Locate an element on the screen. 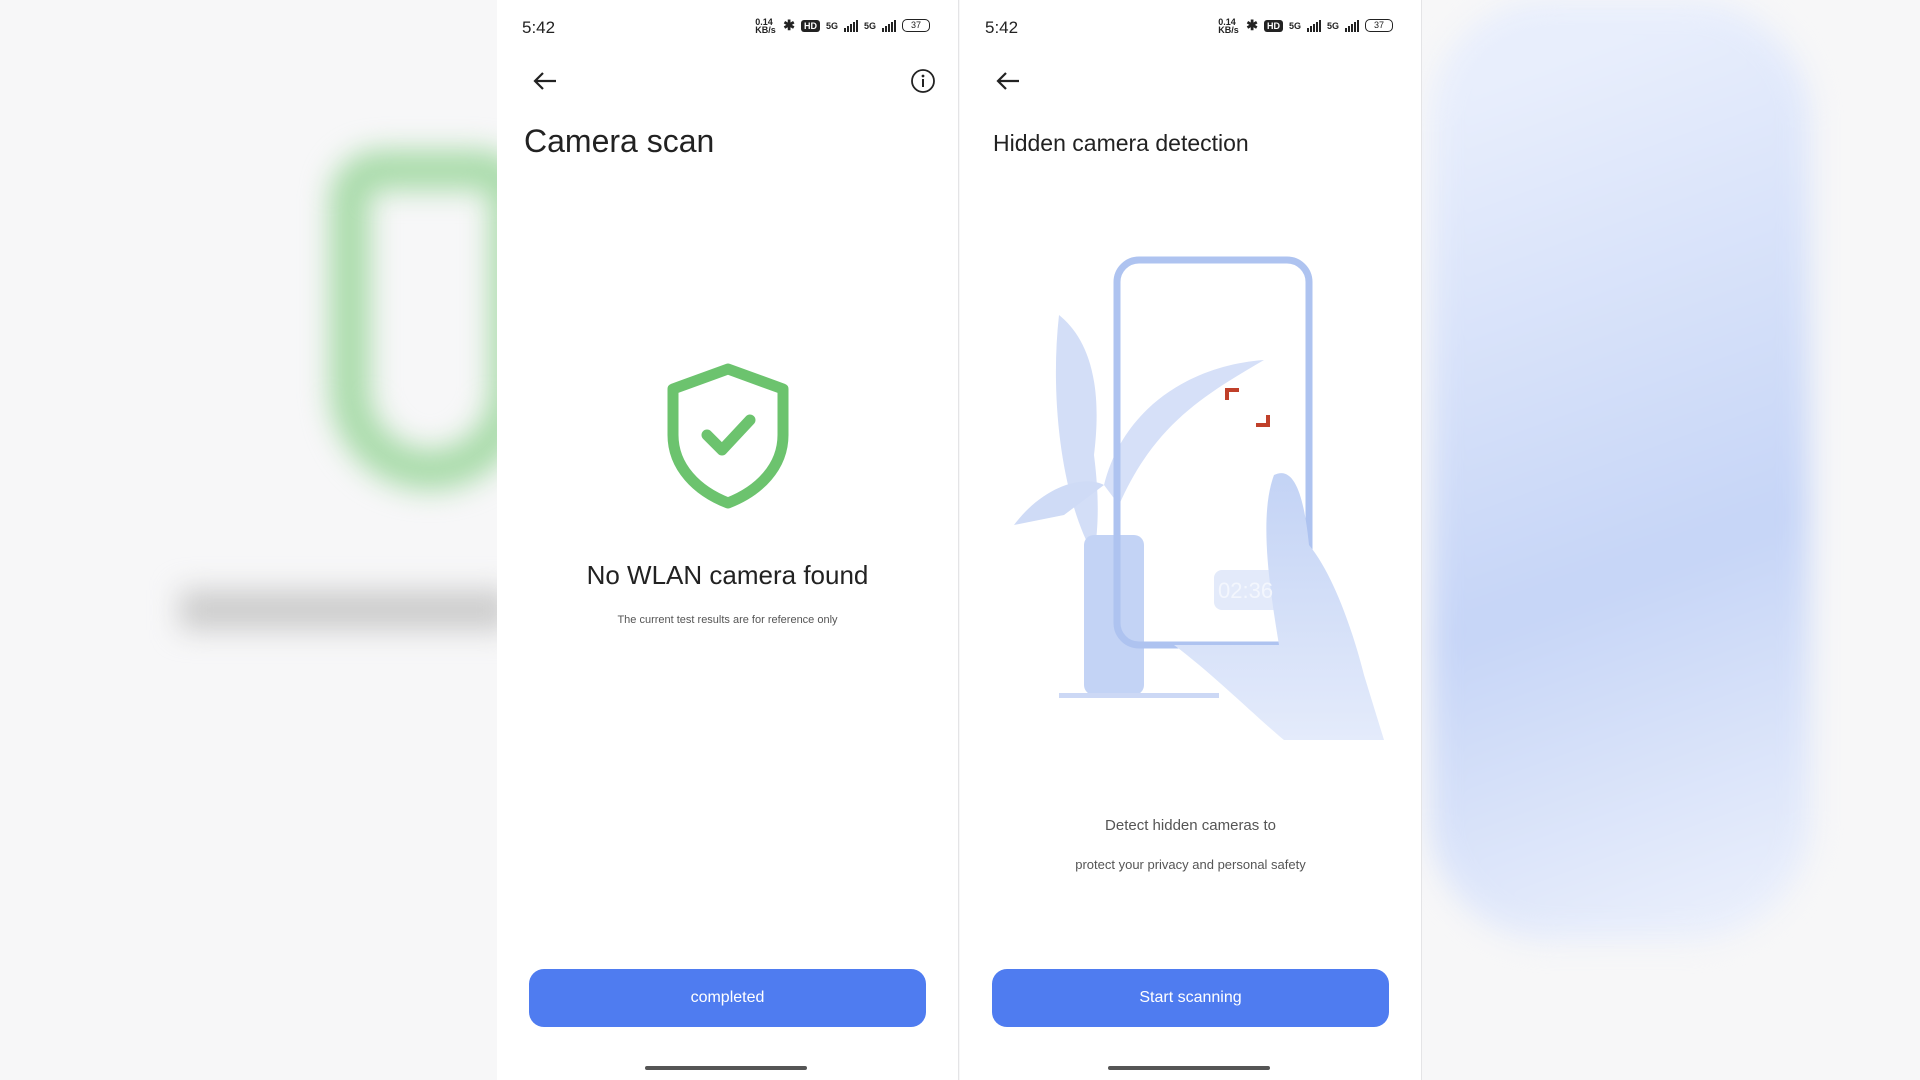 The image size is (1920, 1080). start-scanning-button: Start scanning is located at coordinates (1190, 998).